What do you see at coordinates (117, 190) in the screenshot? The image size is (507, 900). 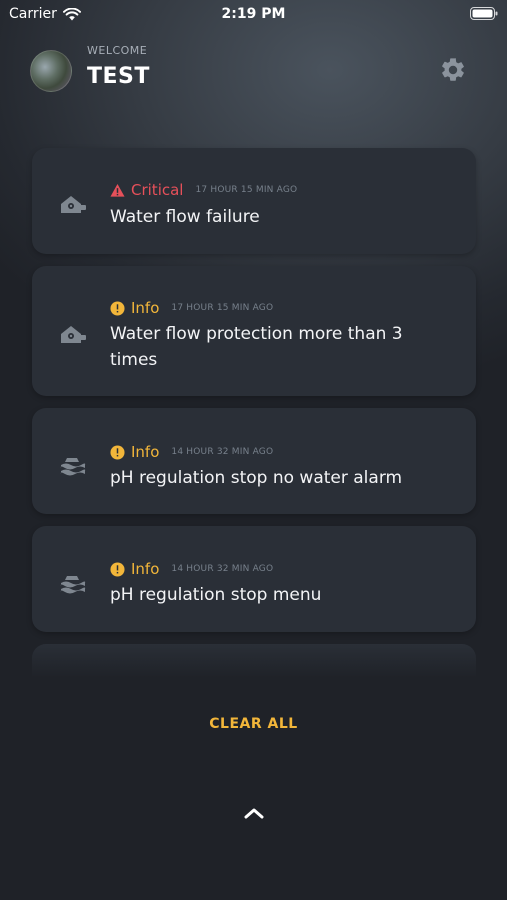 I see `warning-icon` at bounding box center [117, 190].